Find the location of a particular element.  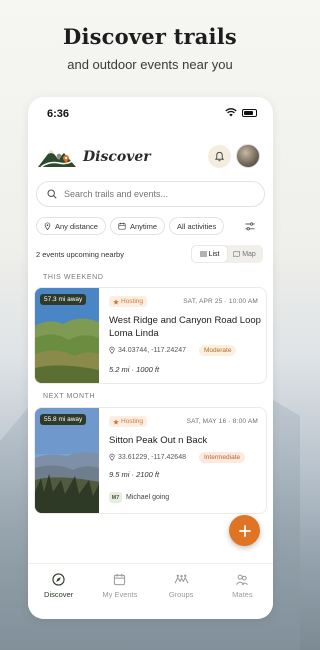

status-bar: 6:36 is located at coordinates (150, 114).